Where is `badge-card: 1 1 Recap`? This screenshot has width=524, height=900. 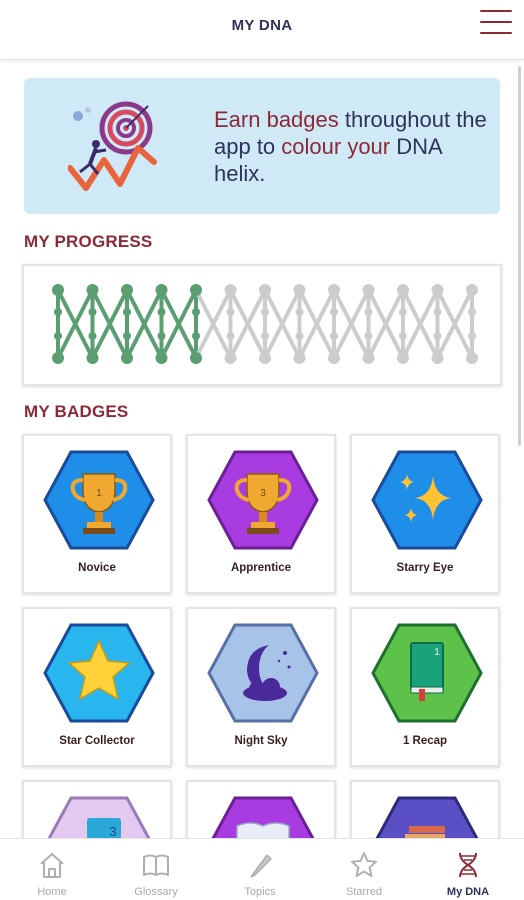
badge-card: 1 1 Recap is located at coordinates (425, 687).